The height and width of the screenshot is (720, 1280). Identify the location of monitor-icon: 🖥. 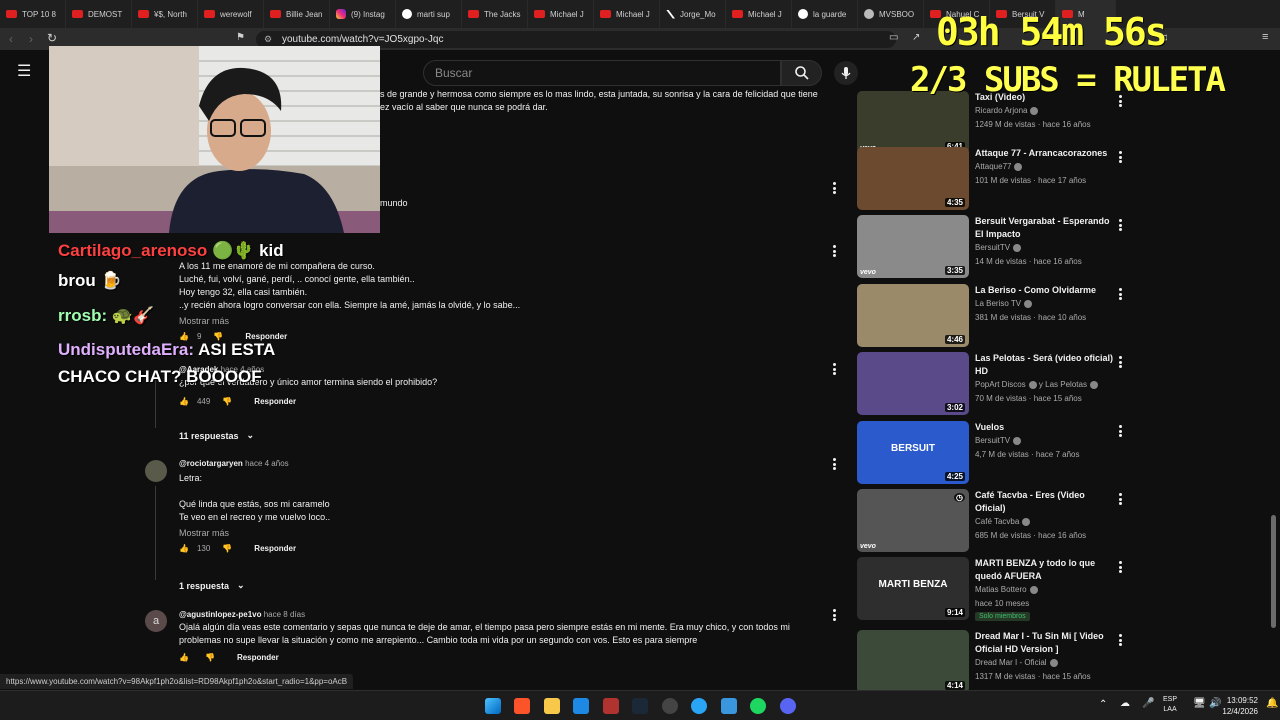
(1199, 703).